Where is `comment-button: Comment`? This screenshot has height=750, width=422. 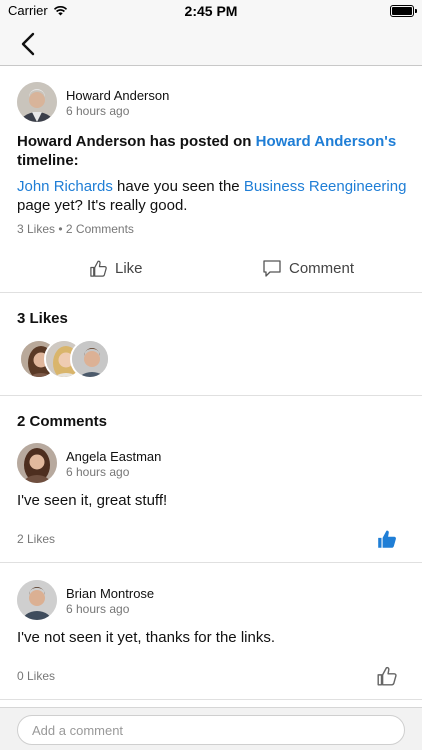 comment-button: Comment is located at coordinates (308, 268).